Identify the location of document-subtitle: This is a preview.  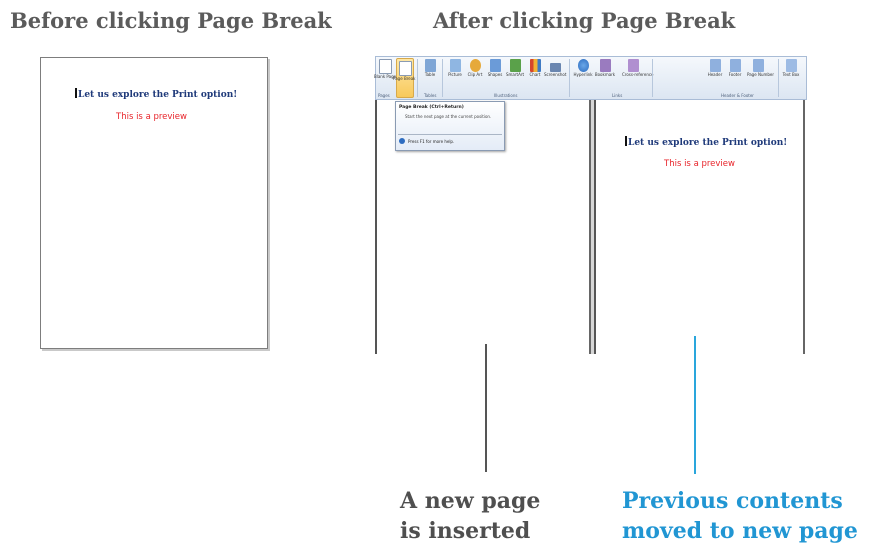
(151, 117).